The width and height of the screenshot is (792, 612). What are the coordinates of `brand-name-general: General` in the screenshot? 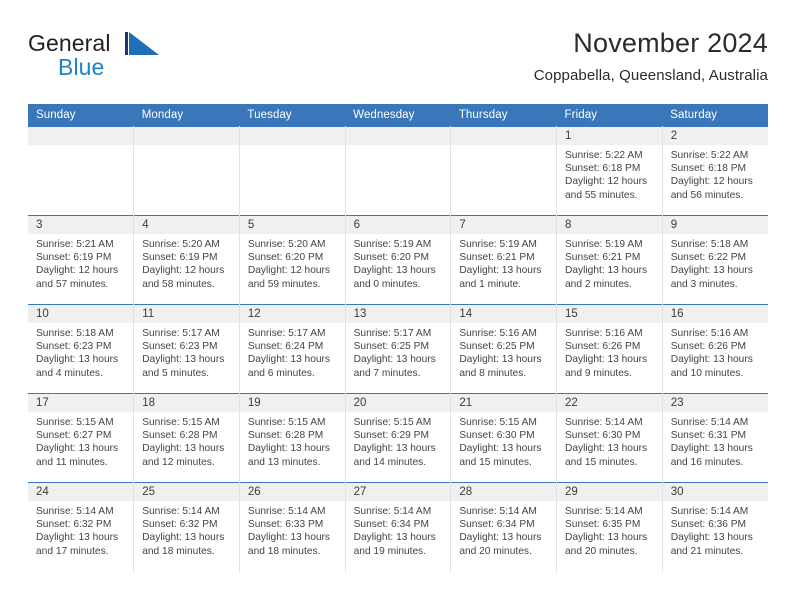 It's located at (69, 43).